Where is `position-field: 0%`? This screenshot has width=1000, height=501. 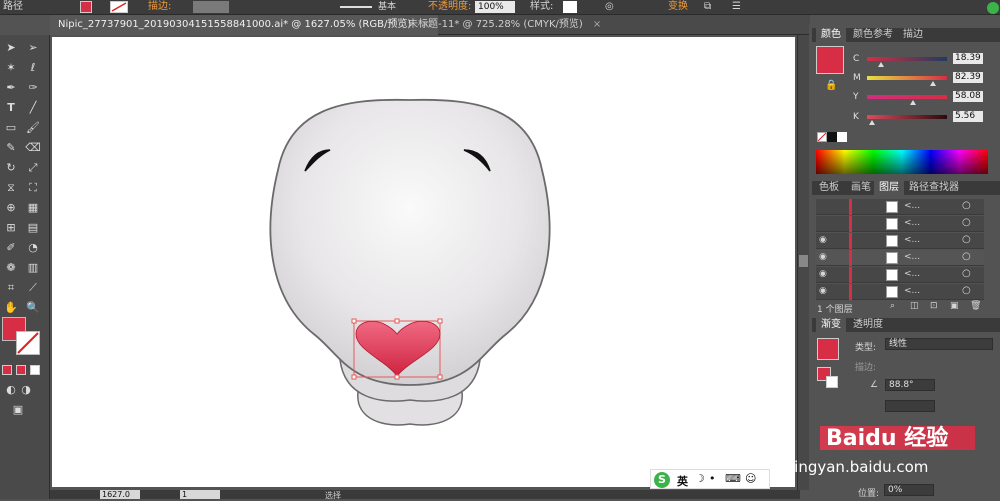
position-field: 0% is located at coordinates (909, 490).